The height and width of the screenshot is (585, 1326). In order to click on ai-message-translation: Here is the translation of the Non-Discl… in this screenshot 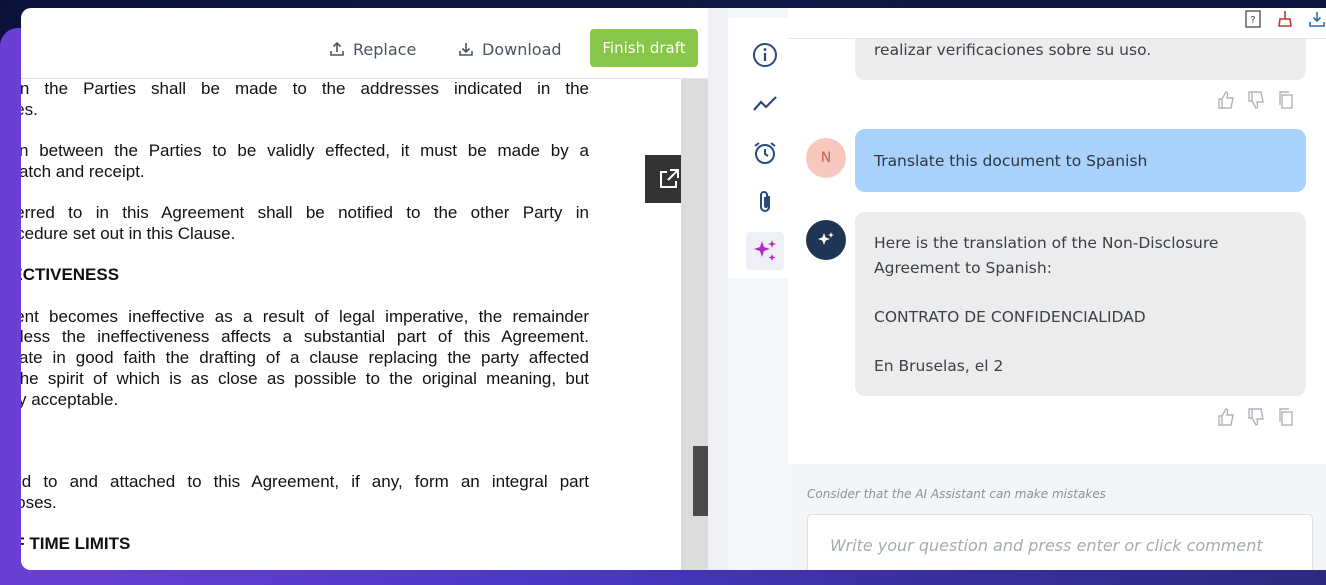, I will do `click(1080, 304)`.